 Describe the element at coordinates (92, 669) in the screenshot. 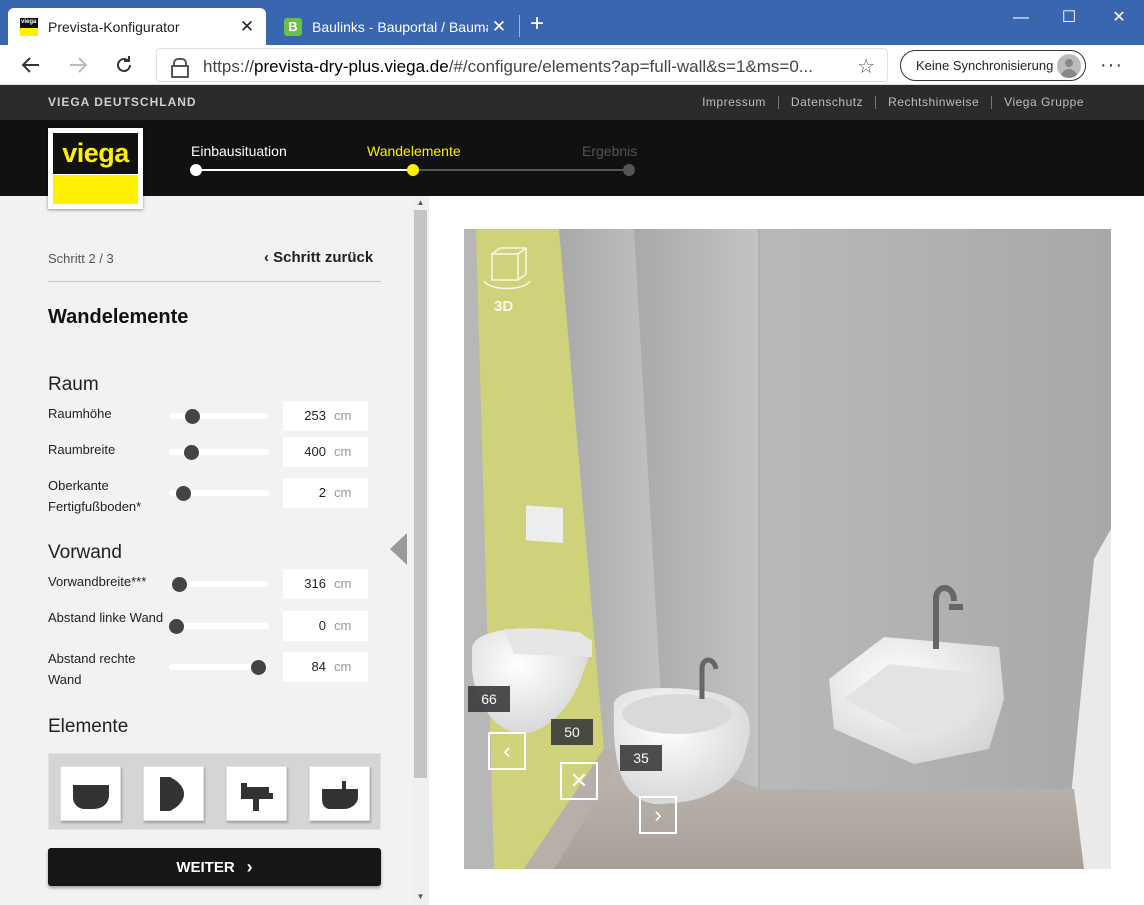

I see `param-label: Abstand rechte Wand` at that location.